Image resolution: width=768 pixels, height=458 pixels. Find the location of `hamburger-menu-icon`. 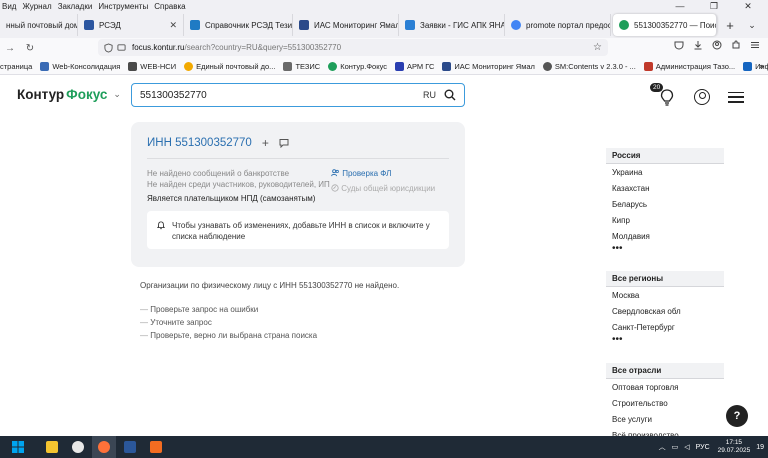

hamburger-menu-icon is located at coordinates (736, 97).